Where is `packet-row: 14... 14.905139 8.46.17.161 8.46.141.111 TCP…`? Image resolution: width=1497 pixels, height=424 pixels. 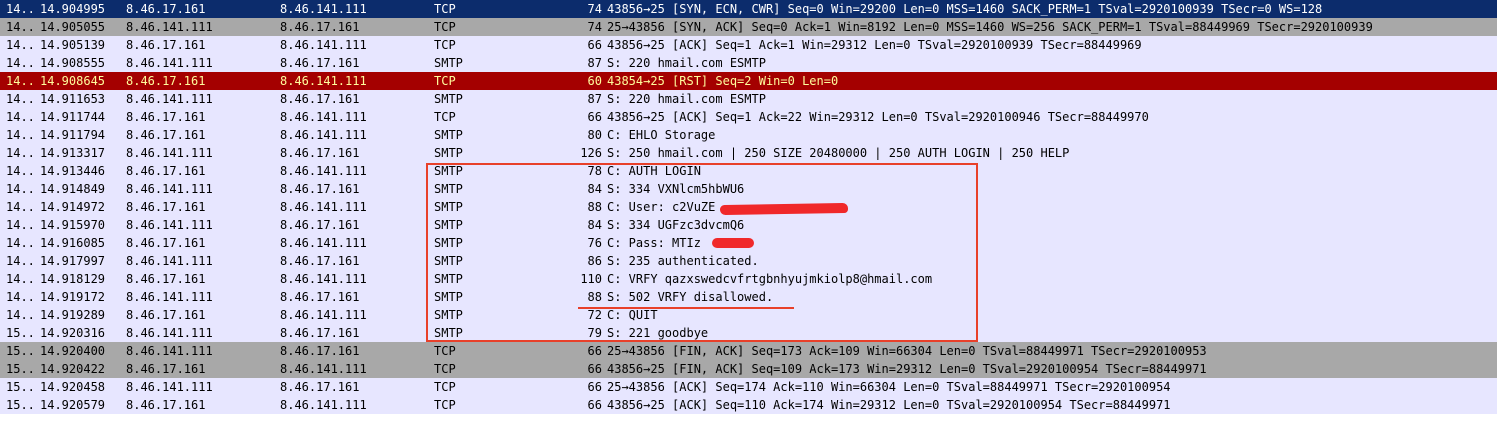 packet-row: 14... 14.905139 8.46.17.161 8.46.141.111 TCP… is located at coordinates (748, 45).